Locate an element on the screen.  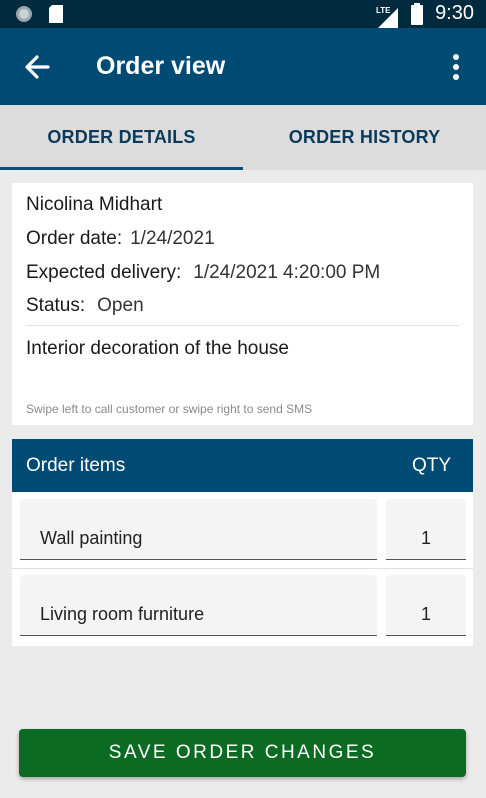
customer-name: Nicolina Midhart is located at coordinates (94, 204).